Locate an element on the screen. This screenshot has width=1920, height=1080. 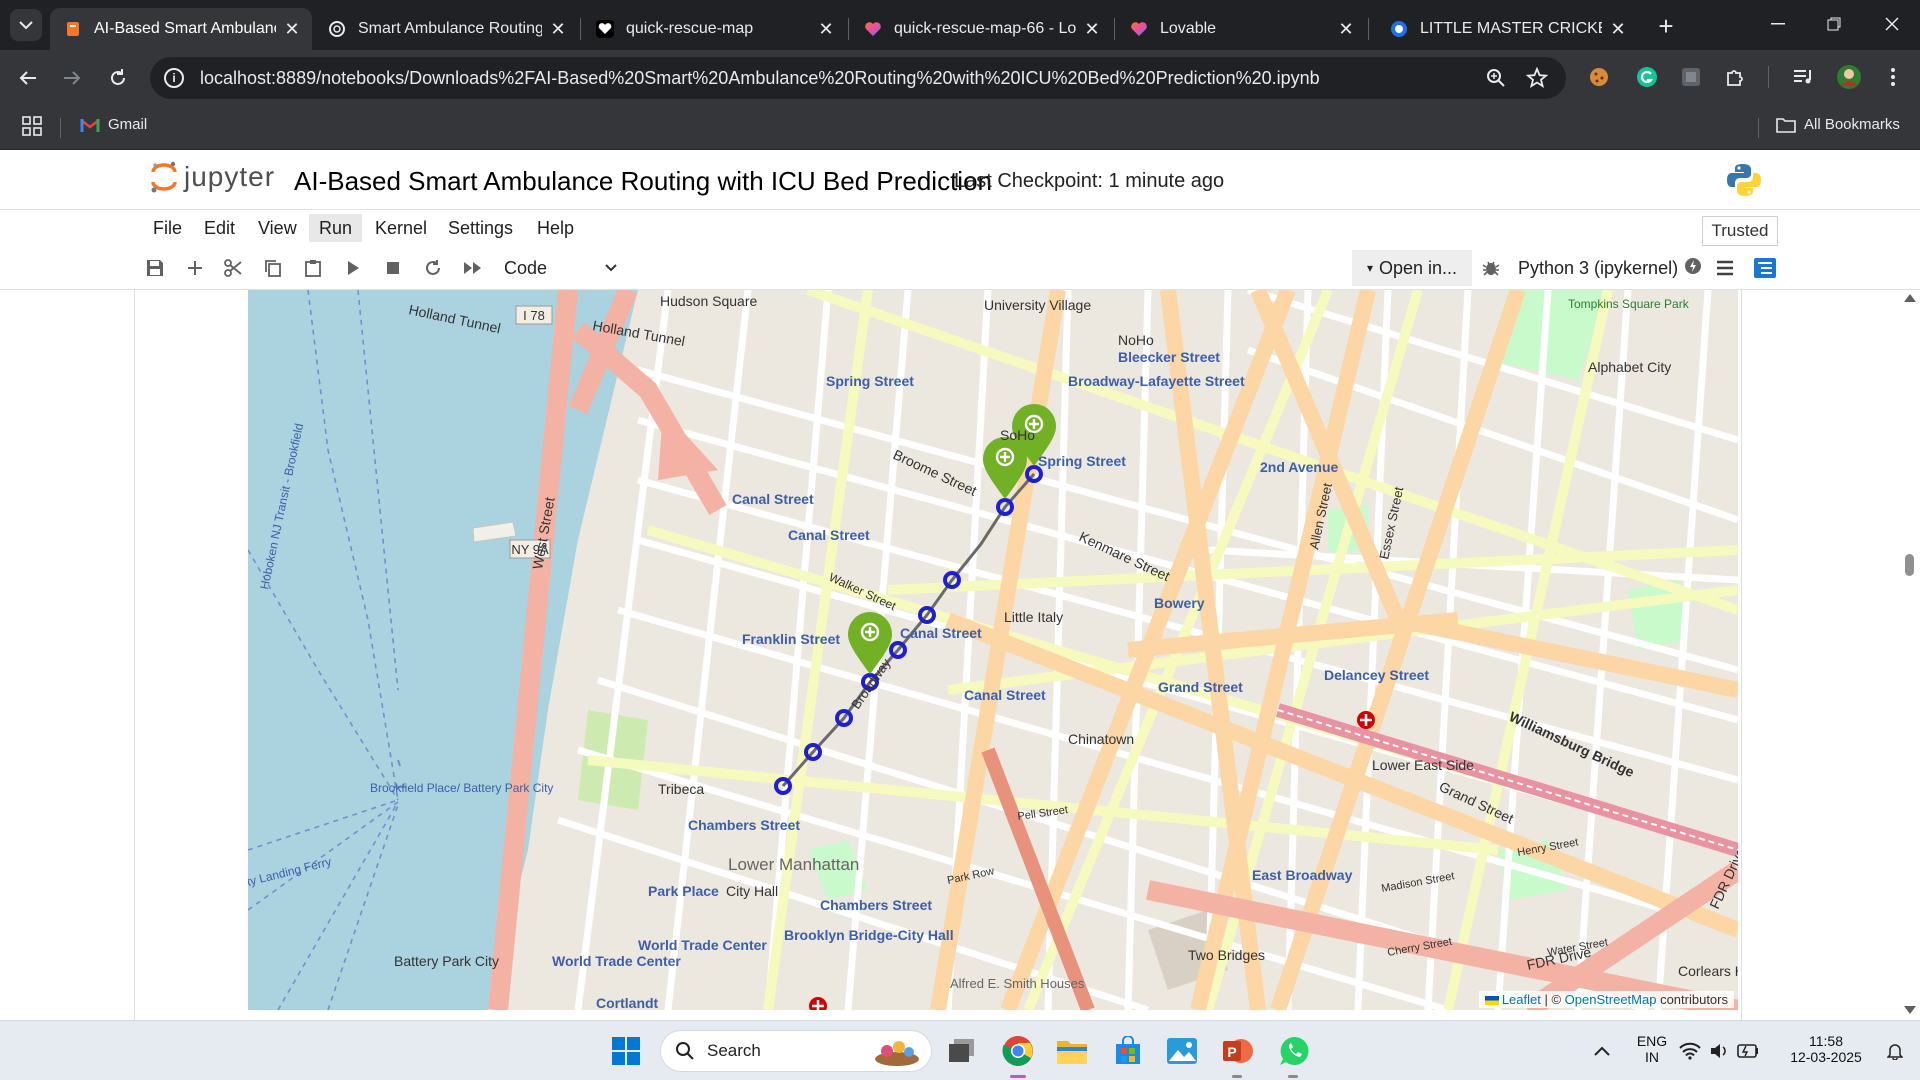
label-east-broadway: East Broadway is located at coordinates (1302, 875).